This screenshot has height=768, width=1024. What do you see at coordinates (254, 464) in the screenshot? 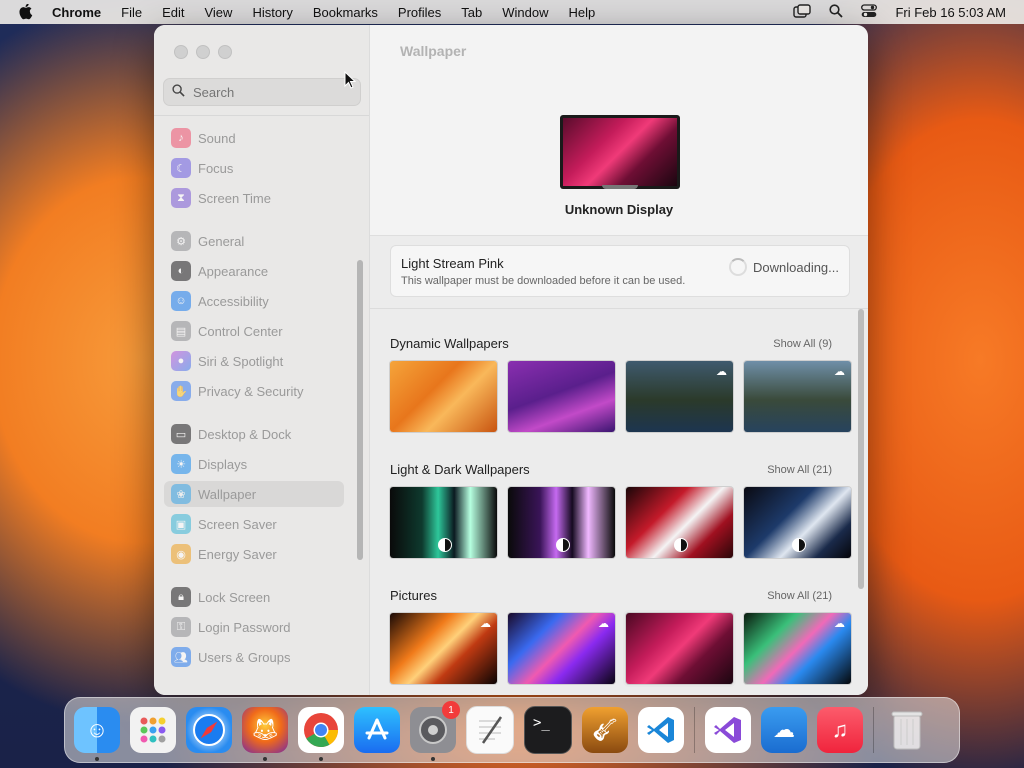
I see `sidebar-item-displays: ☀ Displays` at bounding box center [254, 464].